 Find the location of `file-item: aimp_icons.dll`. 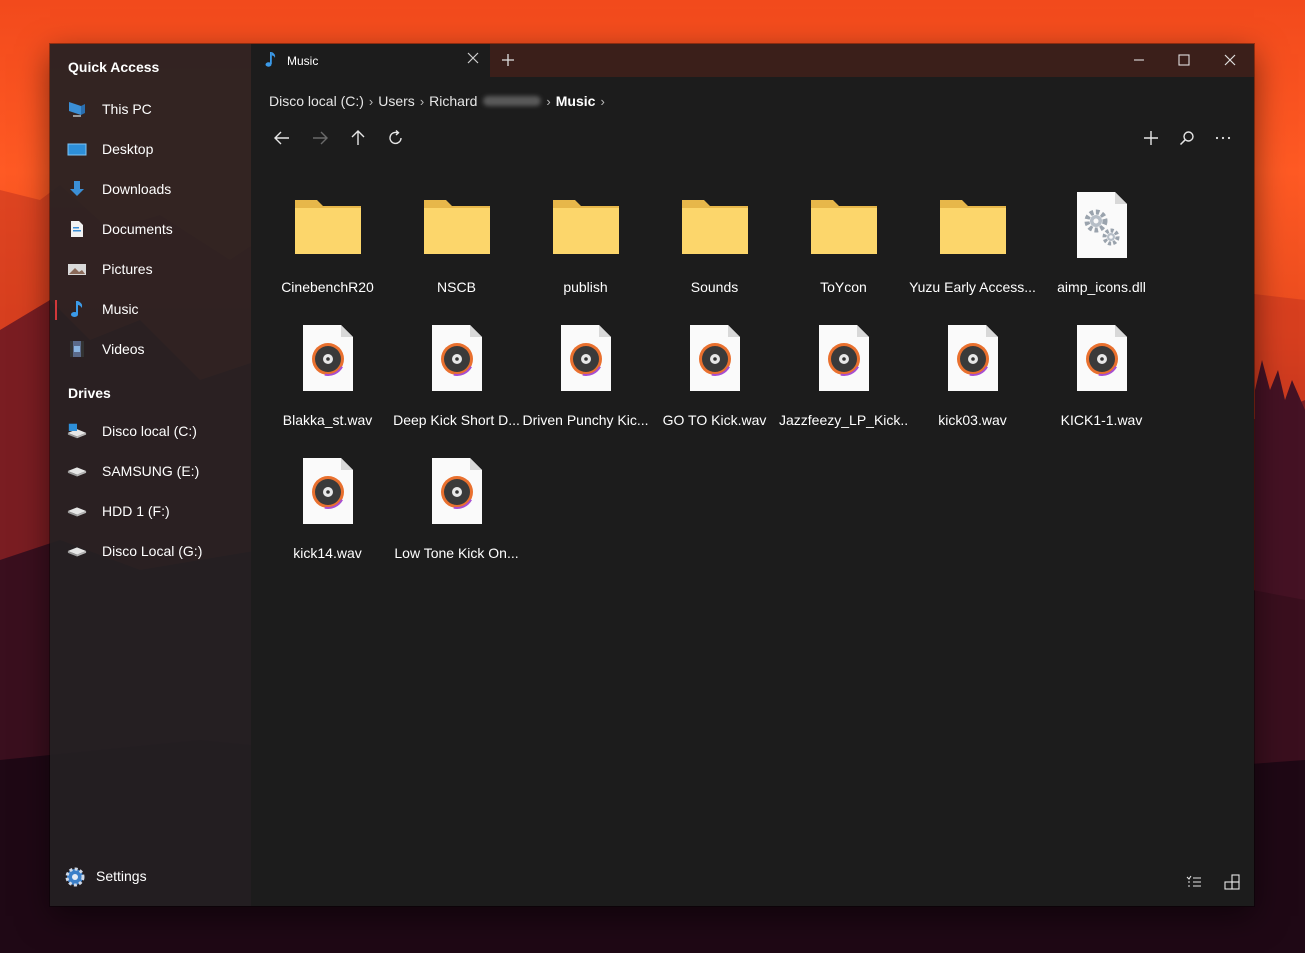

file-item: aimp_icons.dll is located at coordinates (1101, 244).